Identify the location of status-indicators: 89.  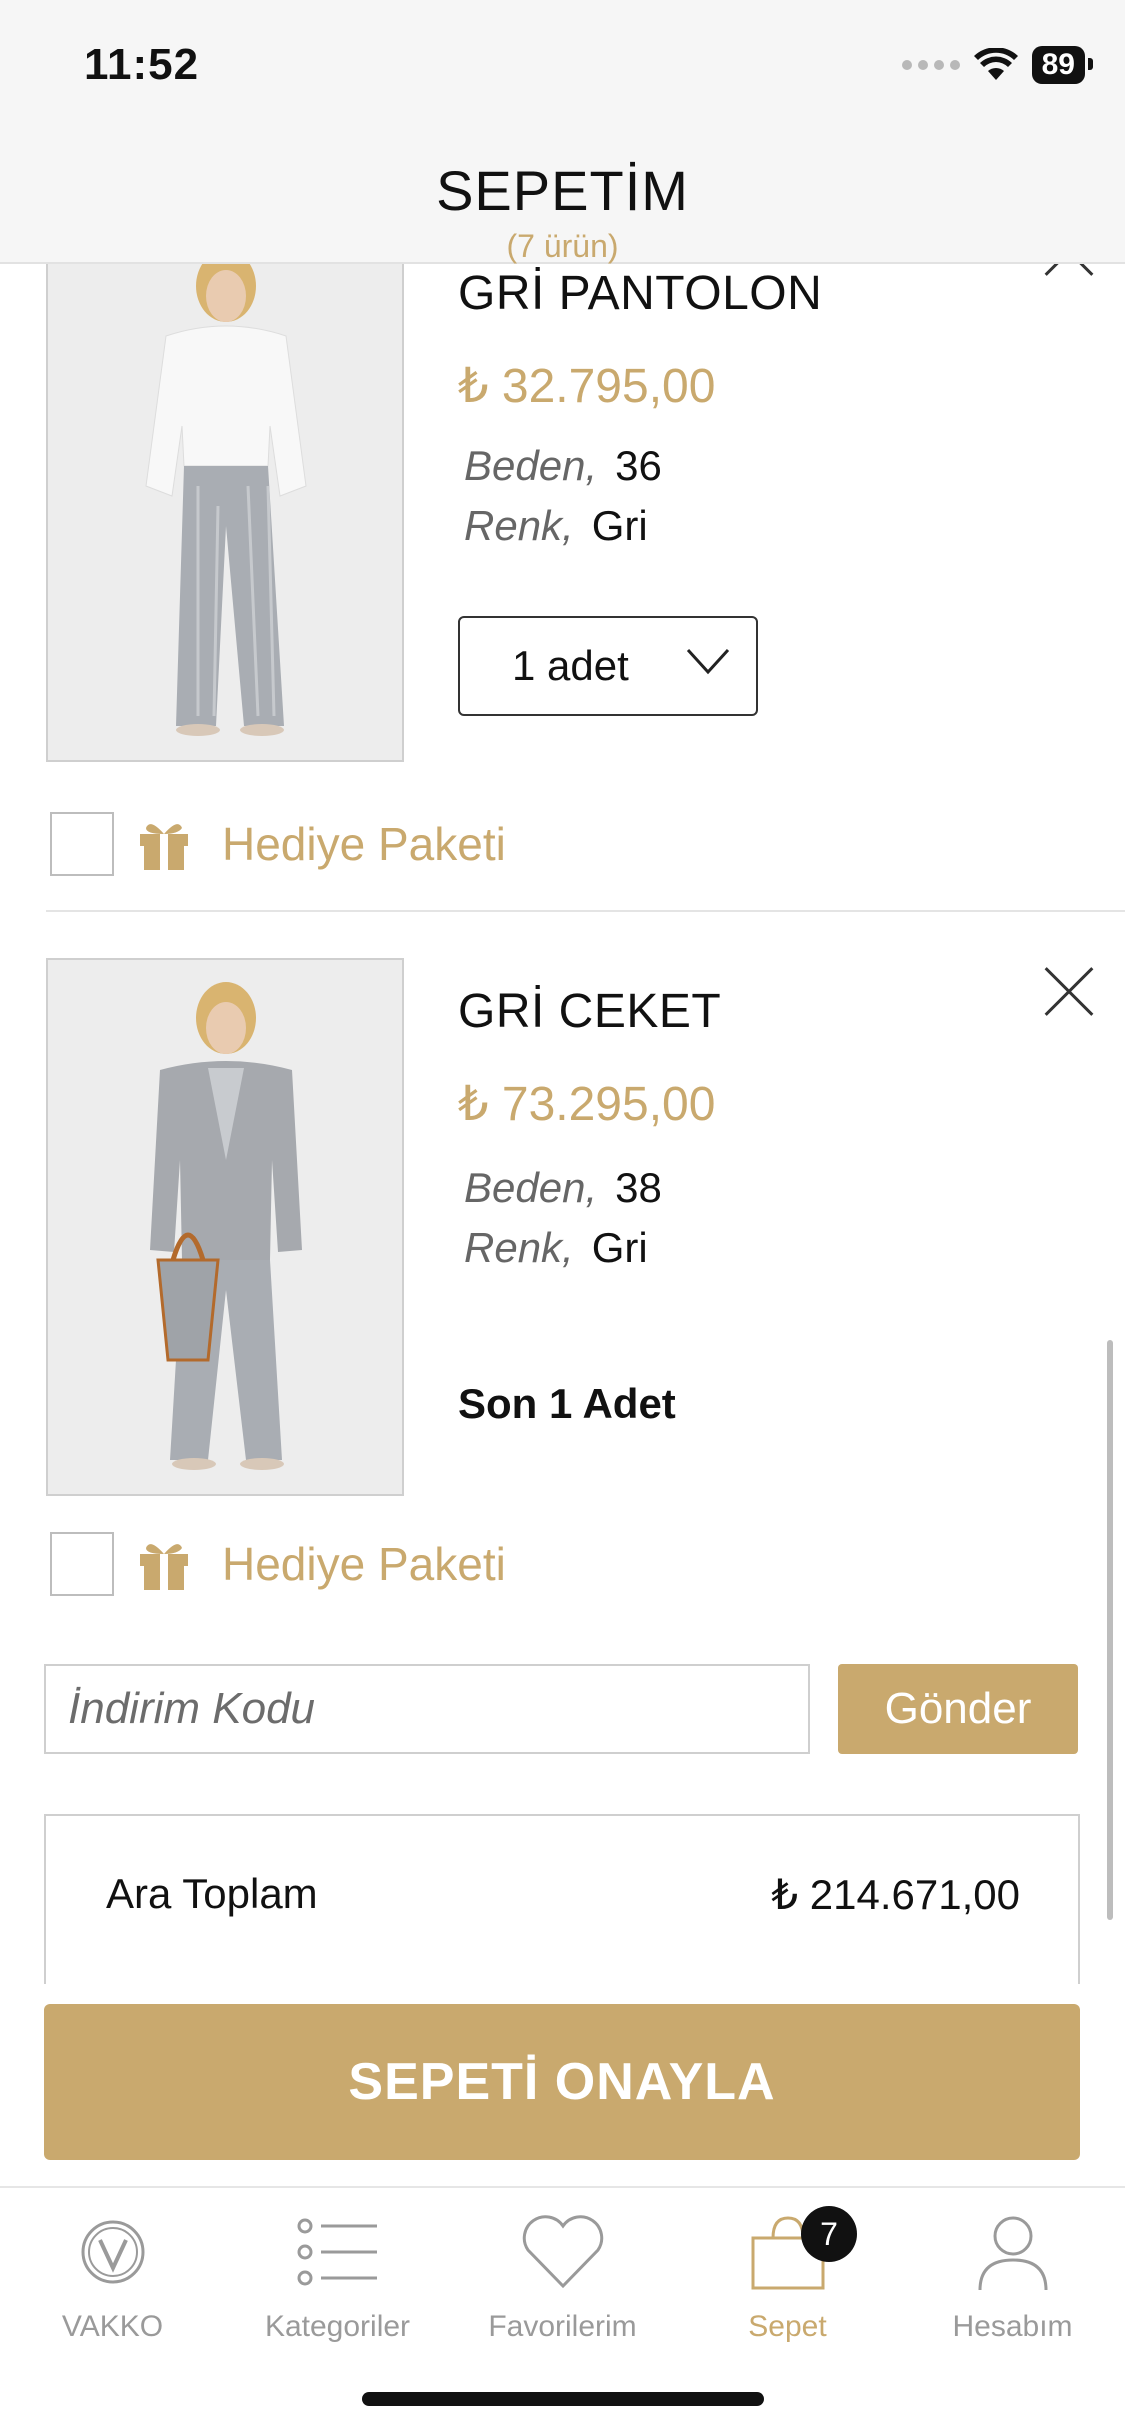
(997, 65).